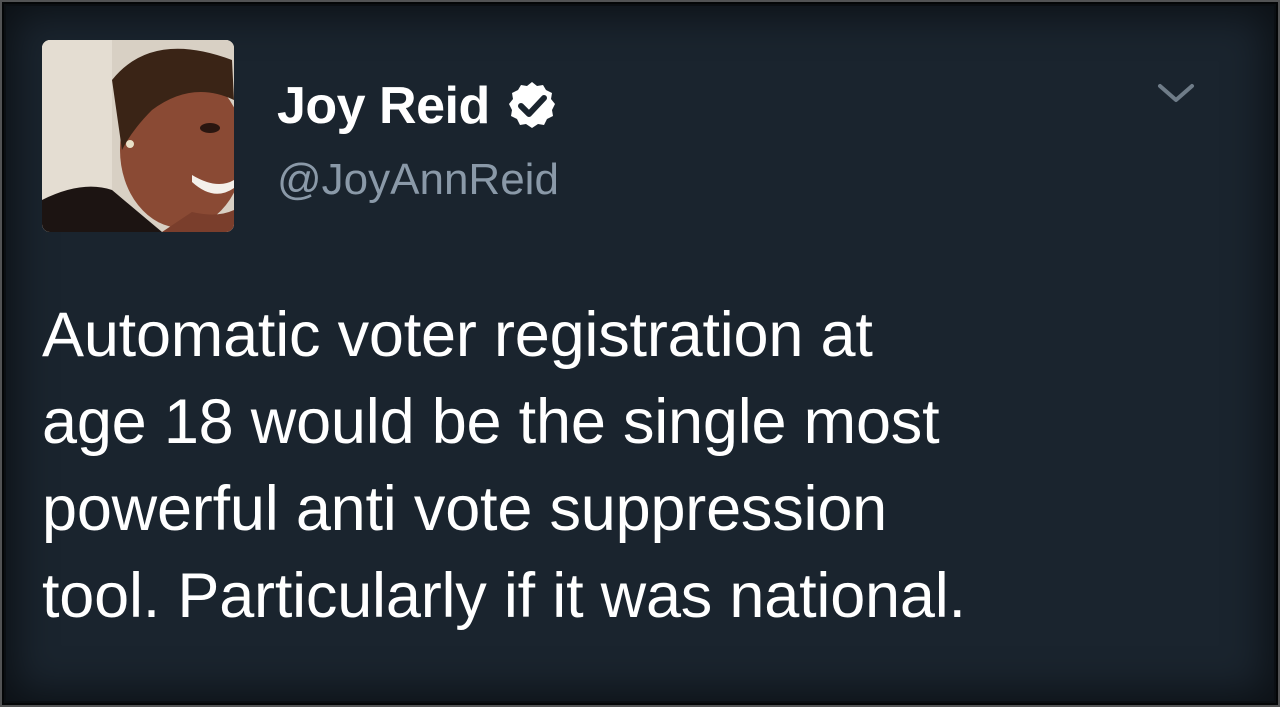 The height and width of the screenshot is (707, 1280). I want to click on author-row: Joy Reid, so click(417, 106).